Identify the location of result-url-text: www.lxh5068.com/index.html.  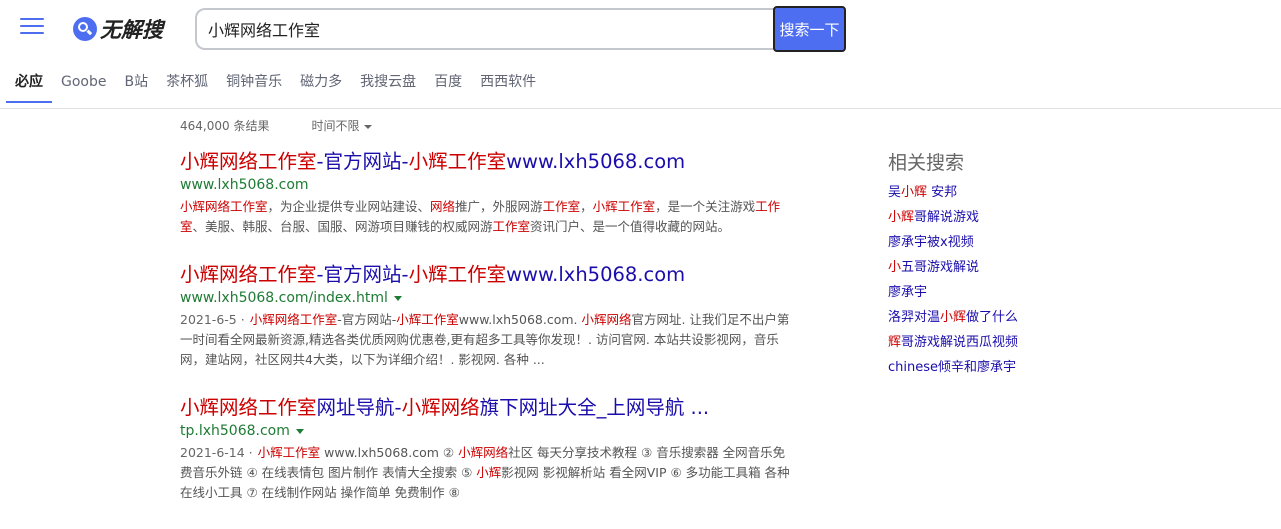
(284, 298).